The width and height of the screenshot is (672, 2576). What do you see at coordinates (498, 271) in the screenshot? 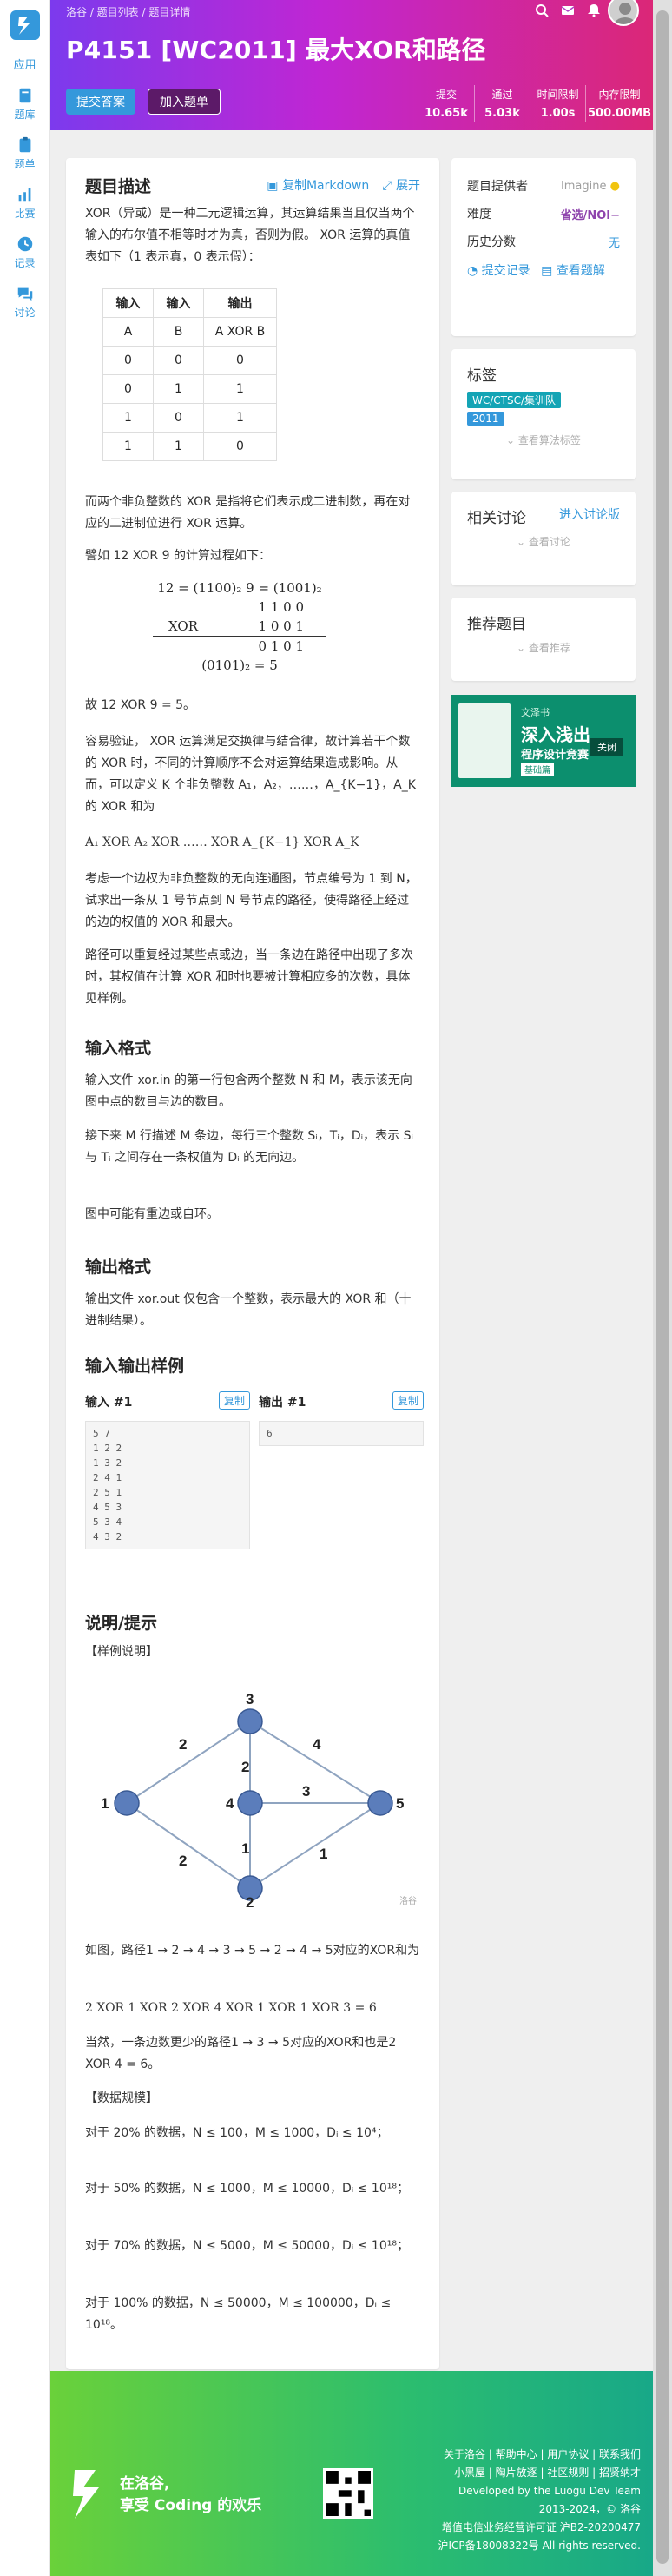
I see `submit-record-link: ◔ 提交记录` at bounding box center [498, 271].